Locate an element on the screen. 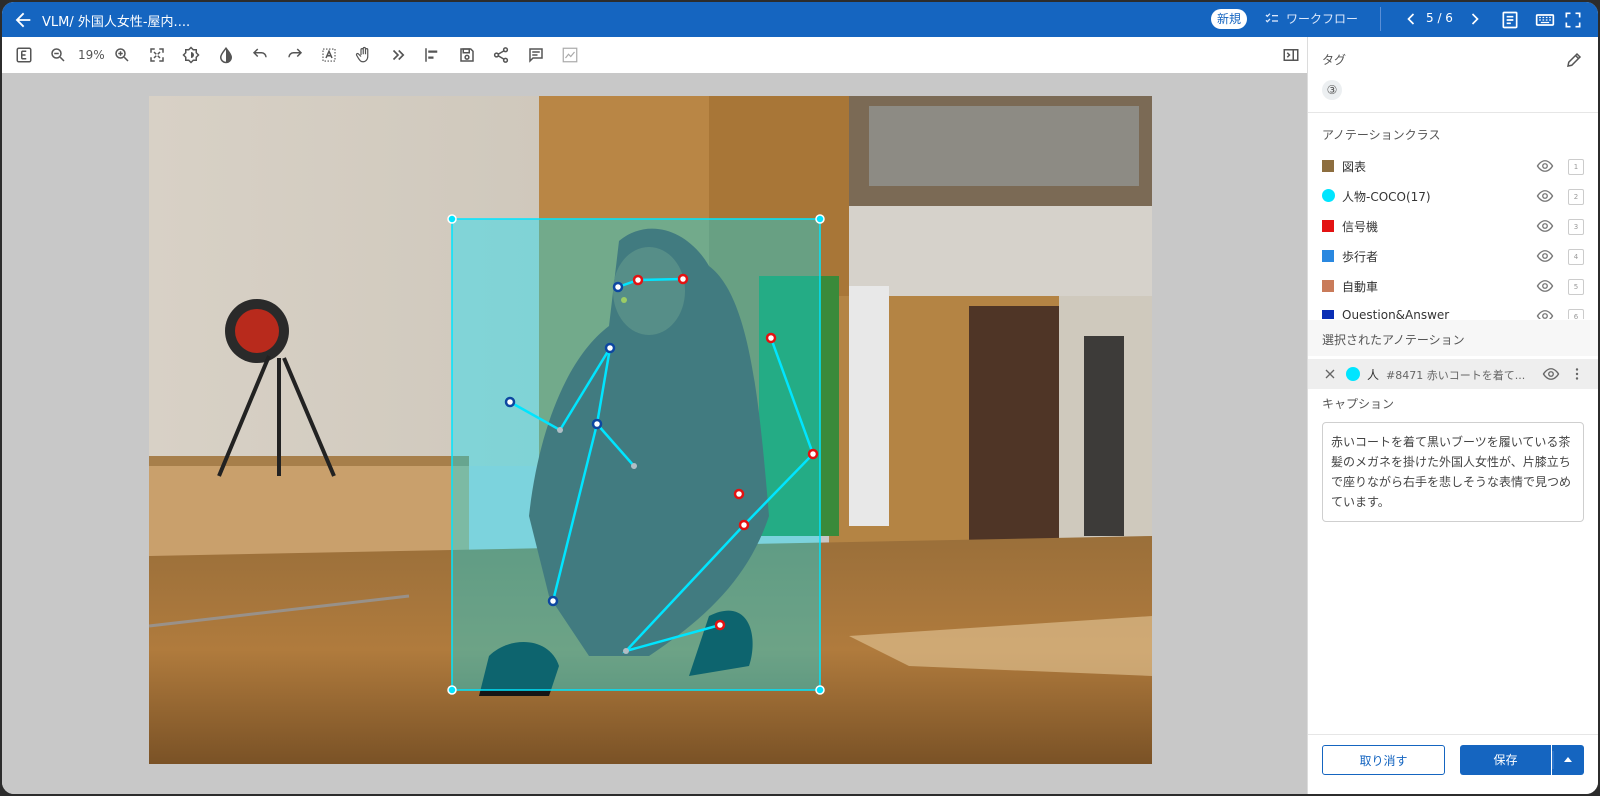 This screenshot has height=796, width=1600. class-row: 図表 1 is located at coordinates (1453, 166).